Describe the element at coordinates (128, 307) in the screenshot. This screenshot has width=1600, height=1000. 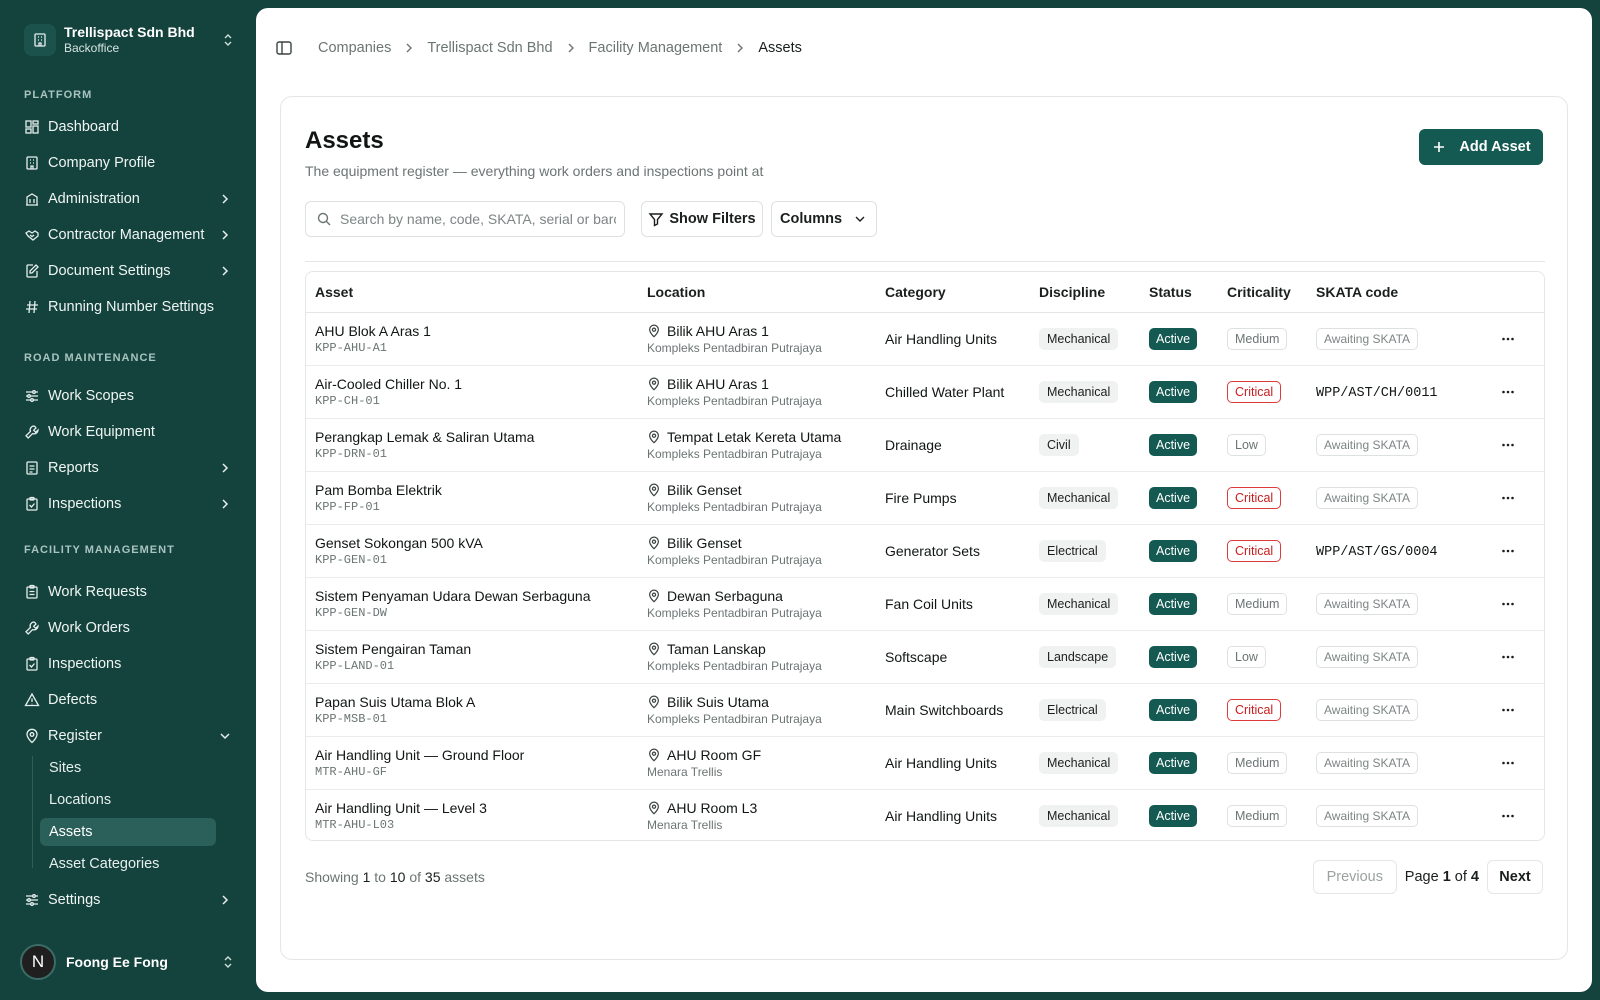
I see `sidebar-item-running-number-settings: Running Number Settings` at that location.